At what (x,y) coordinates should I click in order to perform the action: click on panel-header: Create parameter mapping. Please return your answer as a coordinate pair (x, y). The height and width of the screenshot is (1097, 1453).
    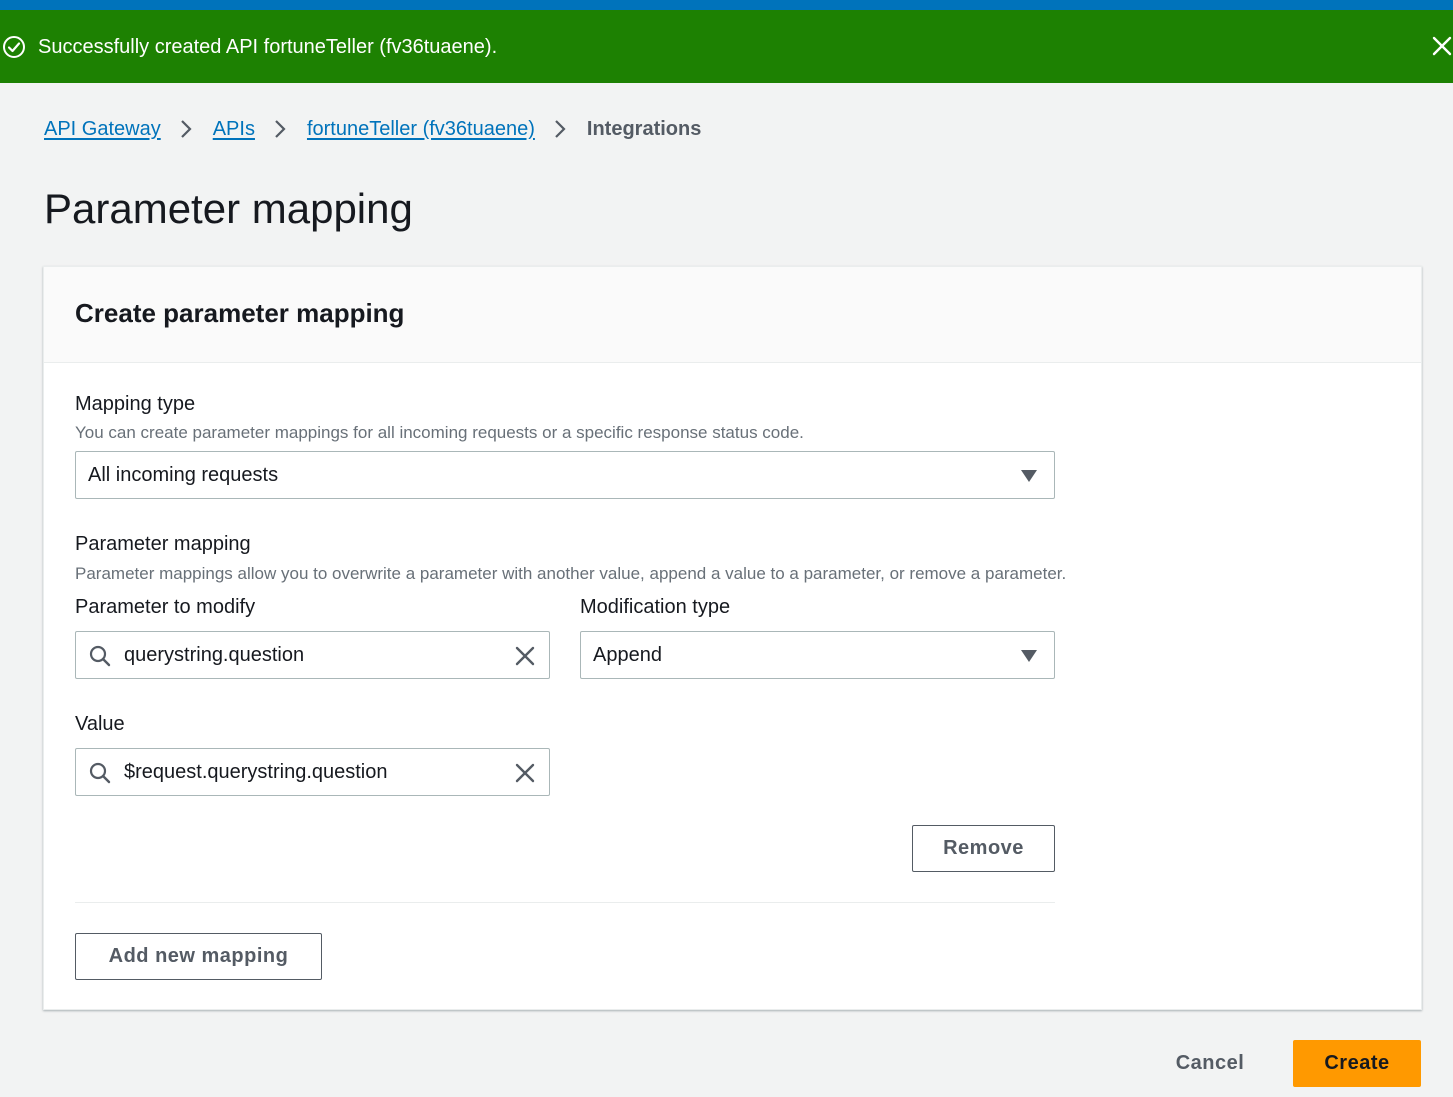
    Looking at the image, I should click on (732, 315).